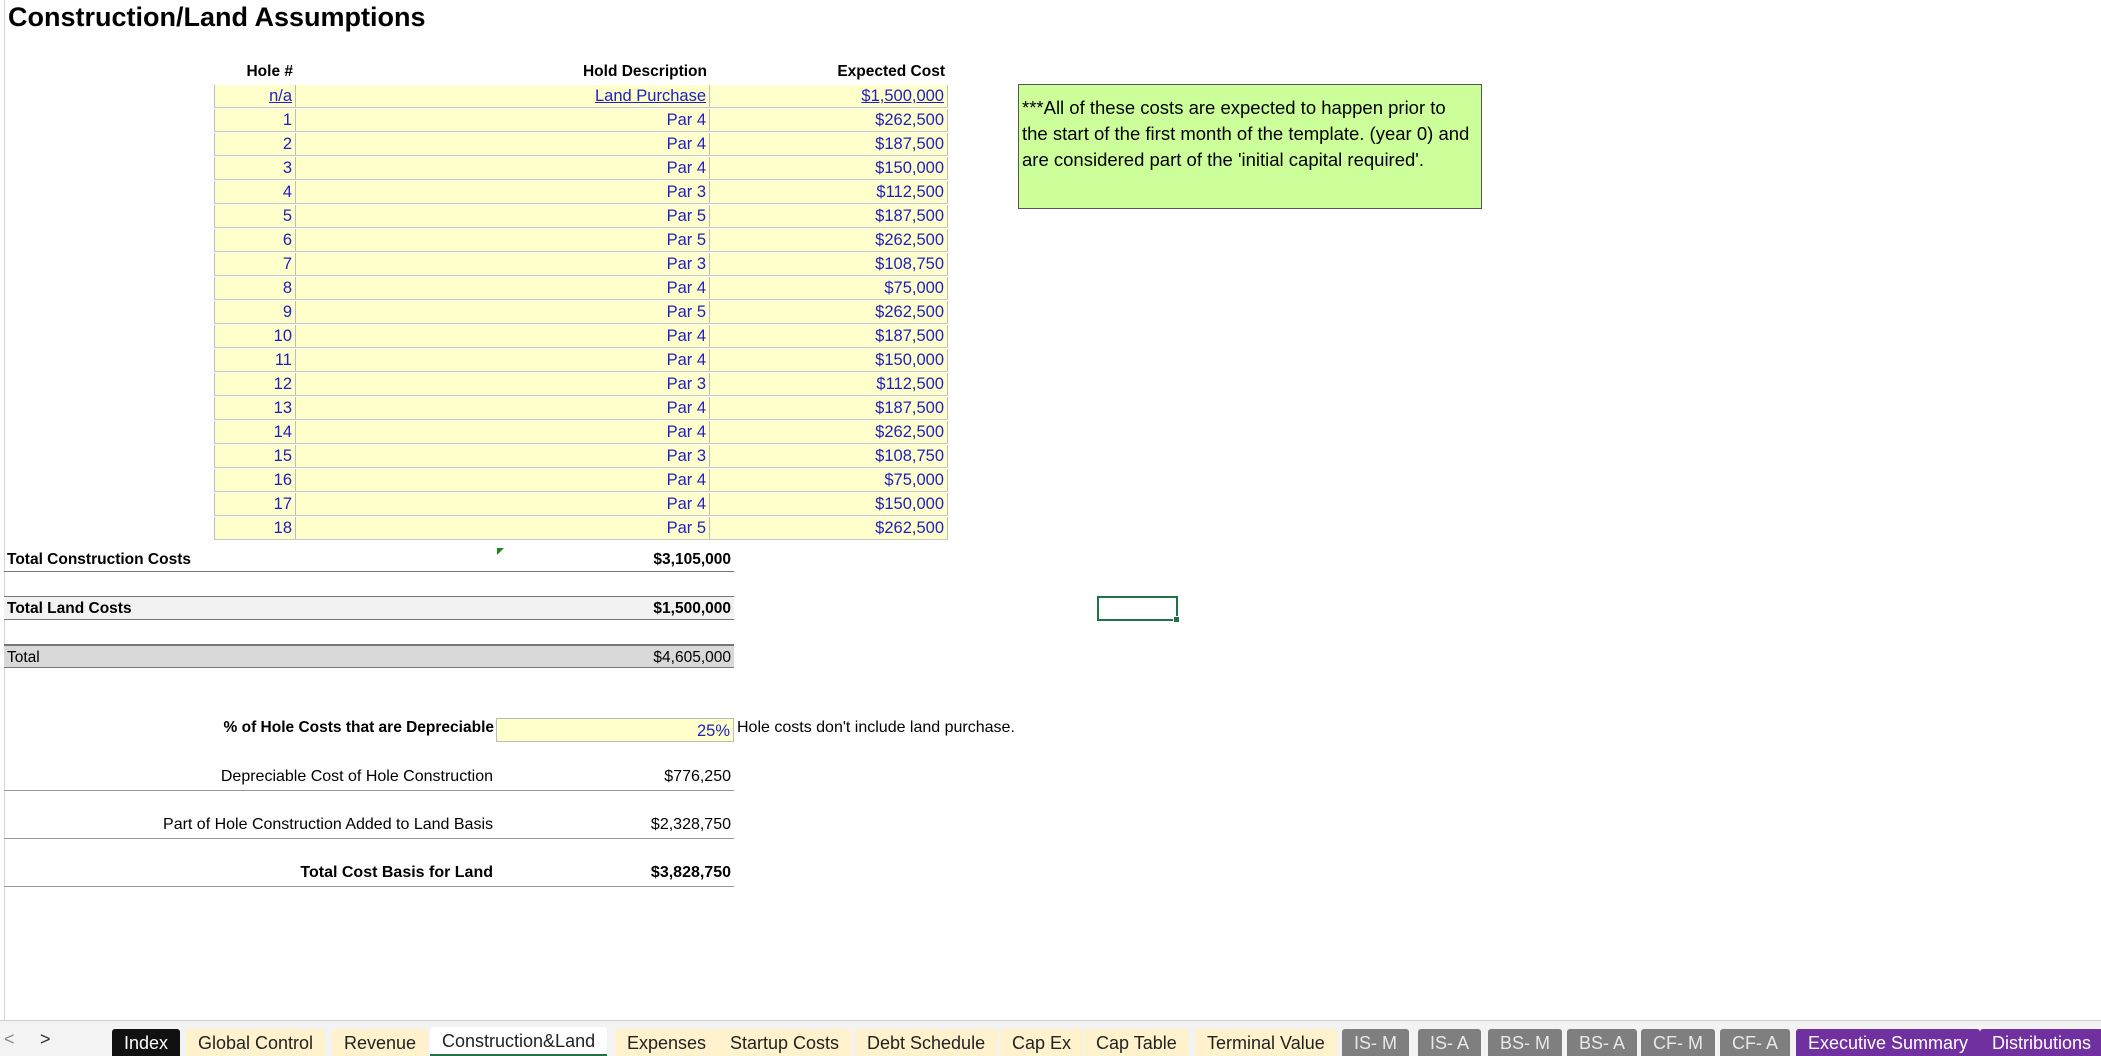 The image size is (2101, 1056). I want to click on tab-cap-ex: Cap Ex, so click(1042, 1042).